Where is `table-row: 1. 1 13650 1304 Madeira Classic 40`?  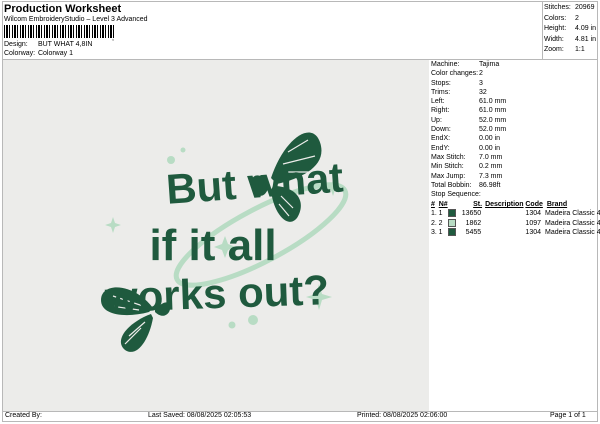 table-row: 1. 1 13650 1304 Madeira Classic 40 is located at coordinates (515, 214).